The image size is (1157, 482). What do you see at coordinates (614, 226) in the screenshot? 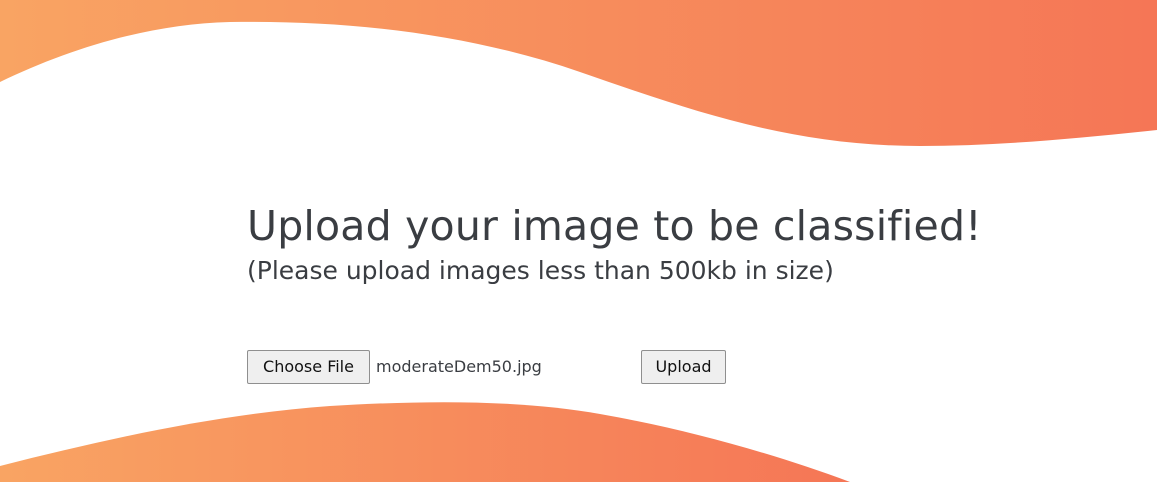
I see `page-title: Upload your image to be classified!` at bounding box center [614, 226].